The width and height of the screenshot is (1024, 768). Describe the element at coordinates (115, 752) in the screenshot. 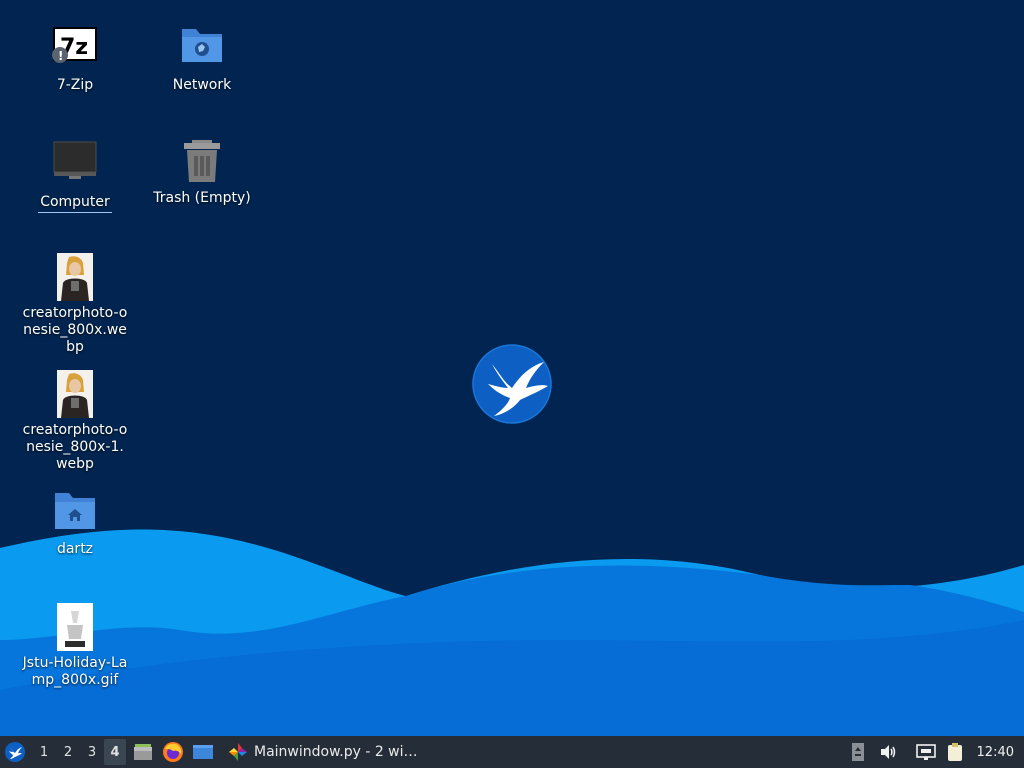

I see `workspace-4-button: 4` at that location.